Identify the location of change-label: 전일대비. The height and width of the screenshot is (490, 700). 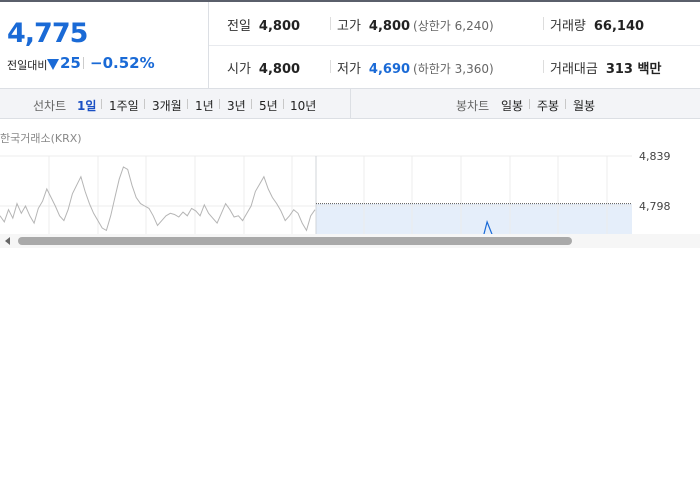
(27, 65).